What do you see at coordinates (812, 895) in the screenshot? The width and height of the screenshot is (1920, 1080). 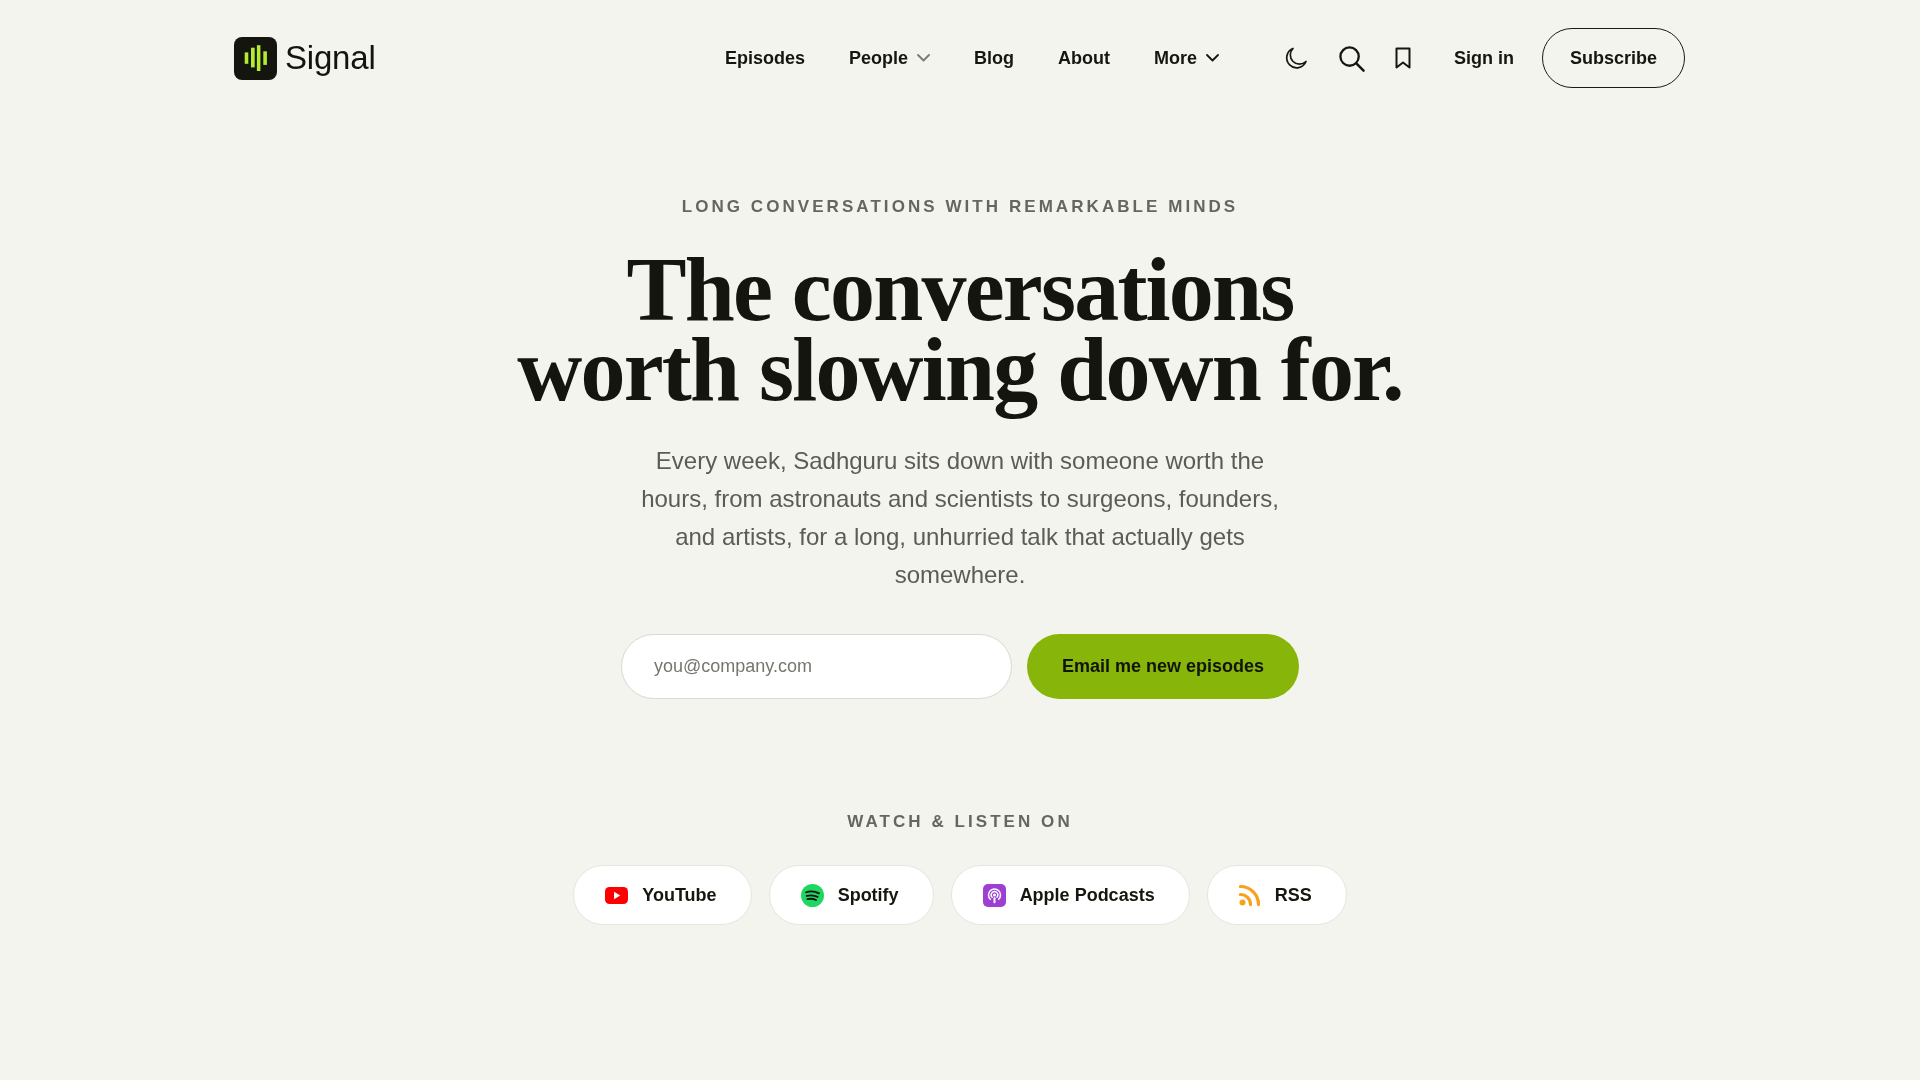 I see `sound-waves-icon` at bounding box center [812, 895].